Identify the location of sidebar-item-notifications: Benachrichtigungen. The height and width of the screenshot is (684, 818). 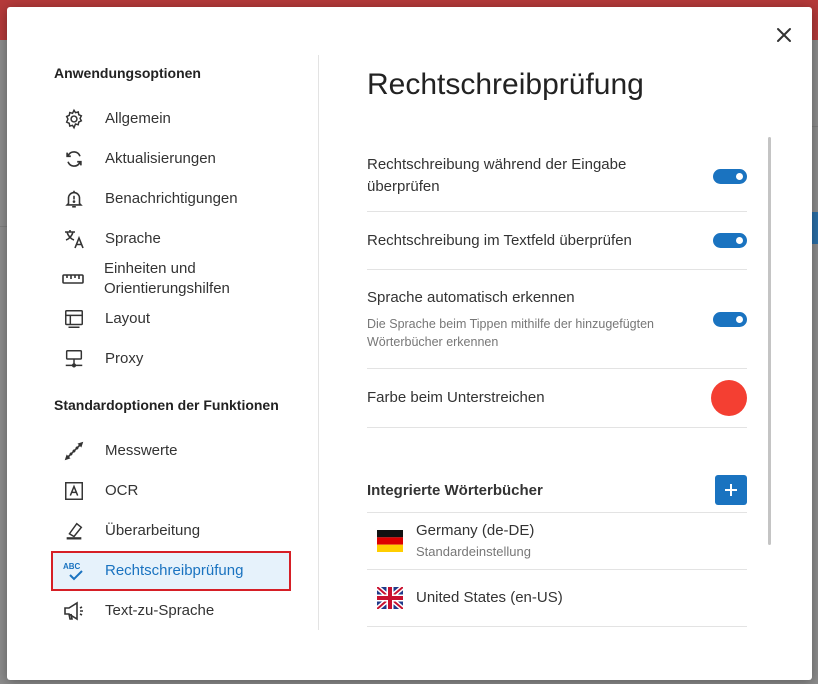
(182, 199).